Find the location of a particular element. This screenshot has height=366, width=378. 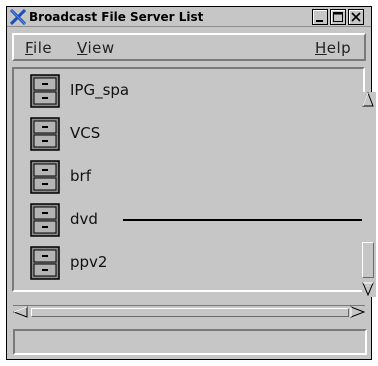

menu-file-mnemonic: F is located at coordinates (29, 48).